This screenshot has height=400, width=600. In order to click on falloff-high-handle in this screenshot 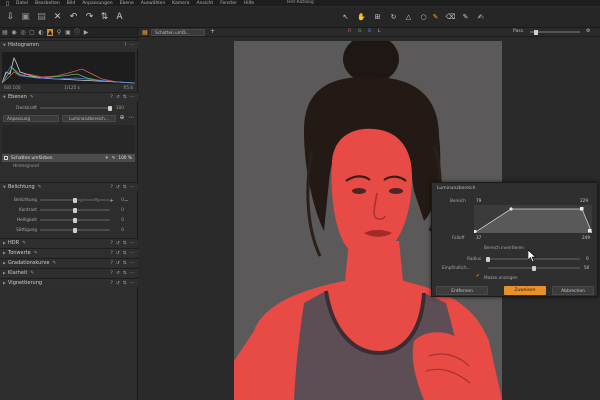, I will do `click(590, 231)`.